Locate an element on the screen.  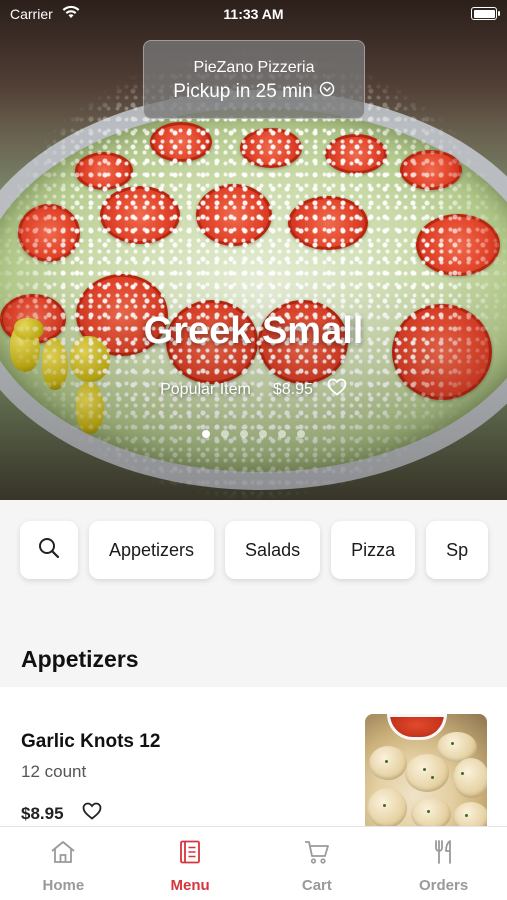
tab-menu: Menu is located at coordinates (190, 863).